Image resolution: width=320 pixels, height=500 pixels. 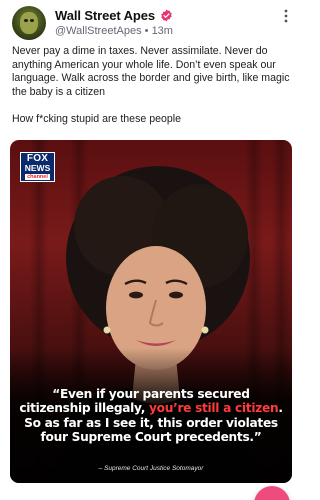 I want to click on logo-line: NEWS, so click(x=37, y=168).